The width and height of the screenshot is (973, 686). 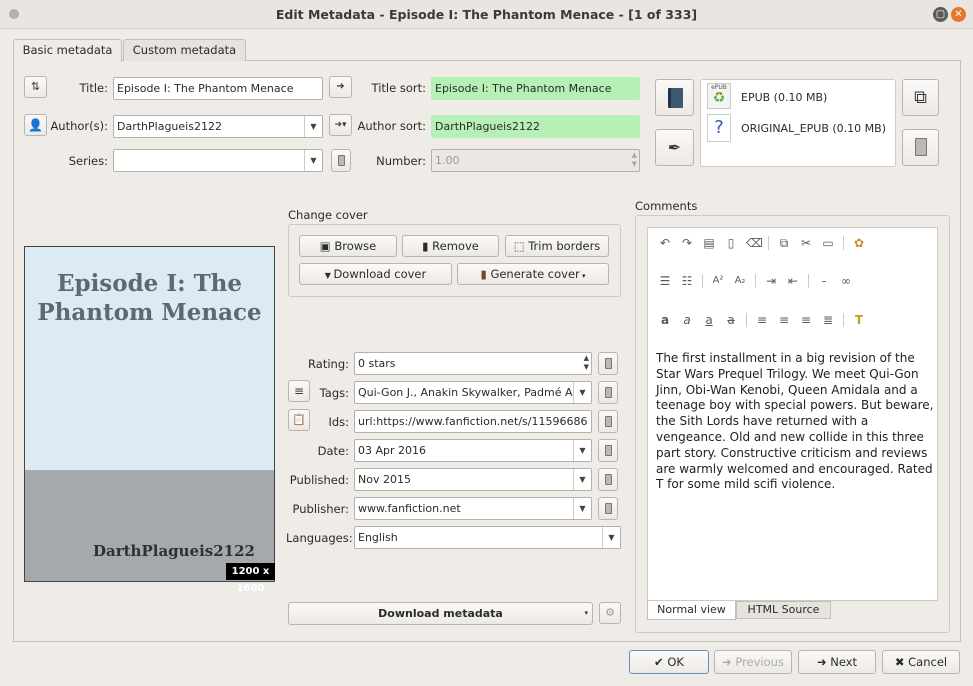 I want to click on link-icon: ∞, so click(x=846, y=281).